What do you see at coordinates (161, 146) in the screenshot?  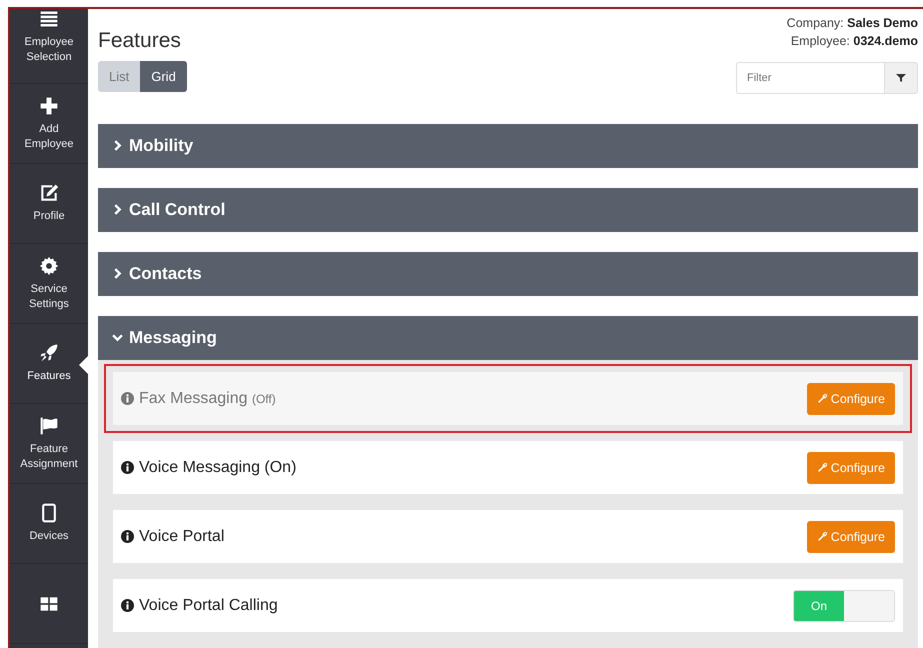 I see `section-title: Mobility` at bounding box center [161, 146].